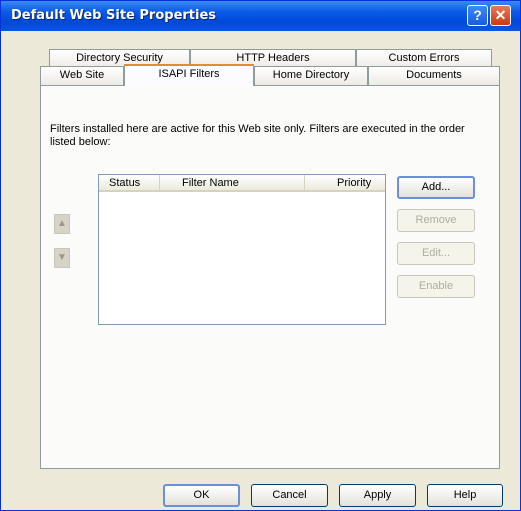  Describe the element at coordinates (344, 183) in the screenshot. I see `column-header-priority: Priority` at that location.